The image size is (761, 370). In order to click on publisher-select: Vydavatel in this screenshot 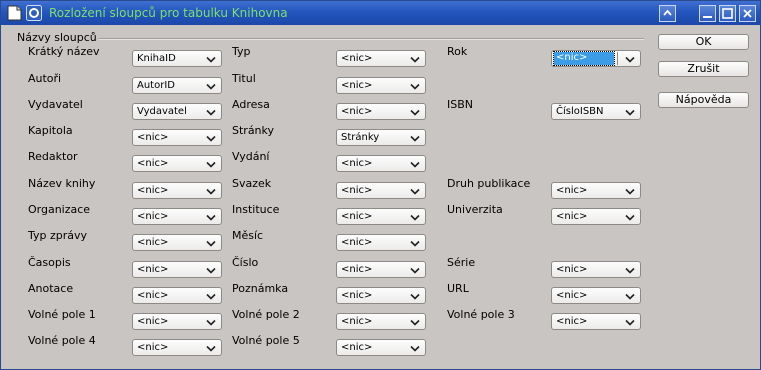, I will do `click(177, 111)`.